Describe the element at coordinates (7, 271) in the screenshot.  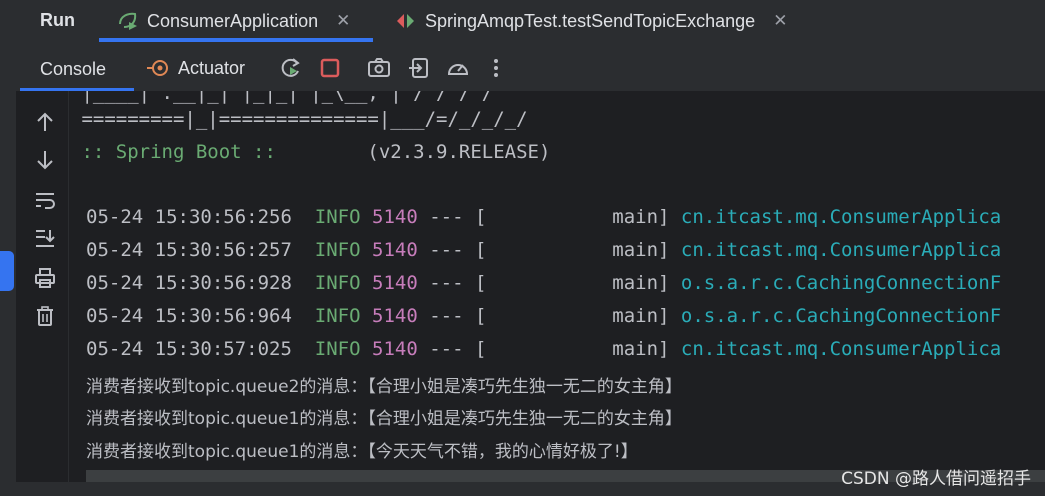
I see `active-tool-indicator` at that location.